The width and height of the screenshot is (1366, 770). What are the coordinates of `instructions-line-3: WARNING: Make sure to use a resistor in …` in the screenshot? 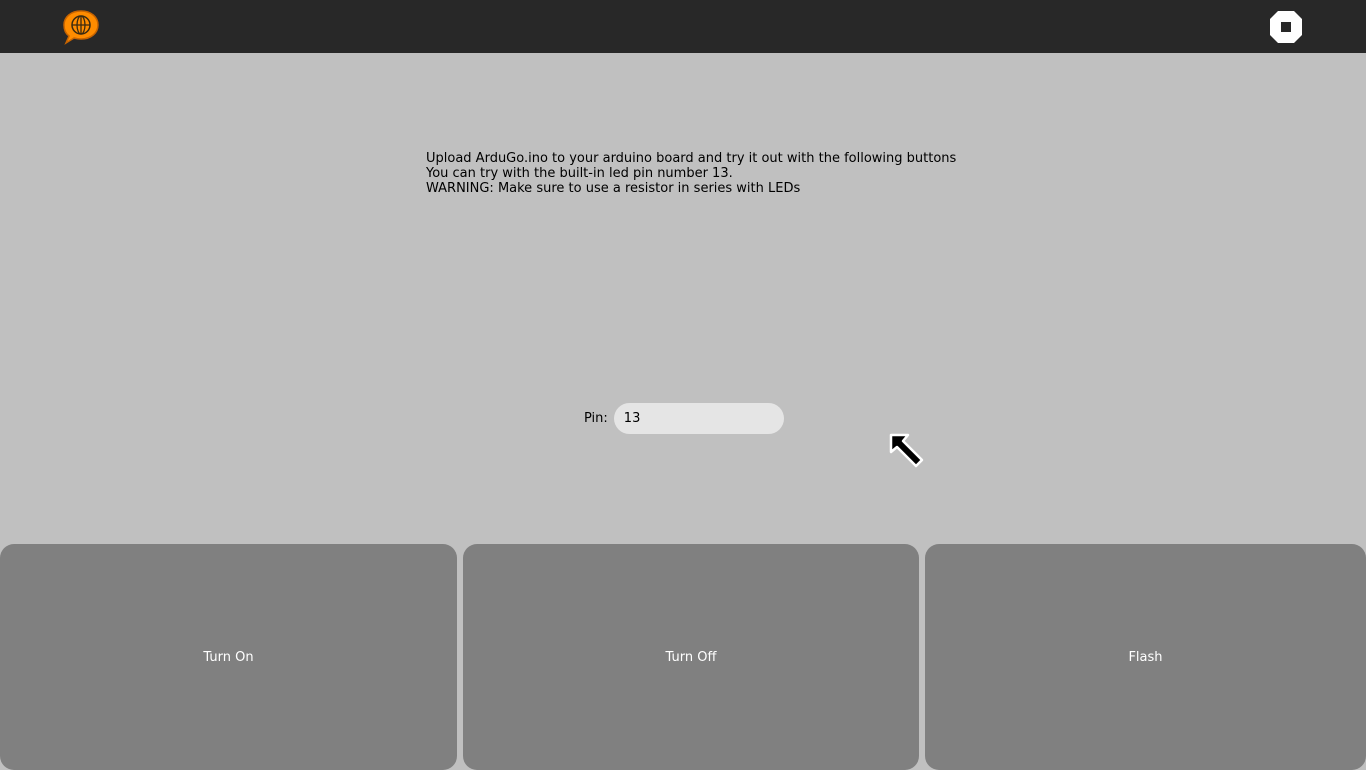 It's located at (613, 188).